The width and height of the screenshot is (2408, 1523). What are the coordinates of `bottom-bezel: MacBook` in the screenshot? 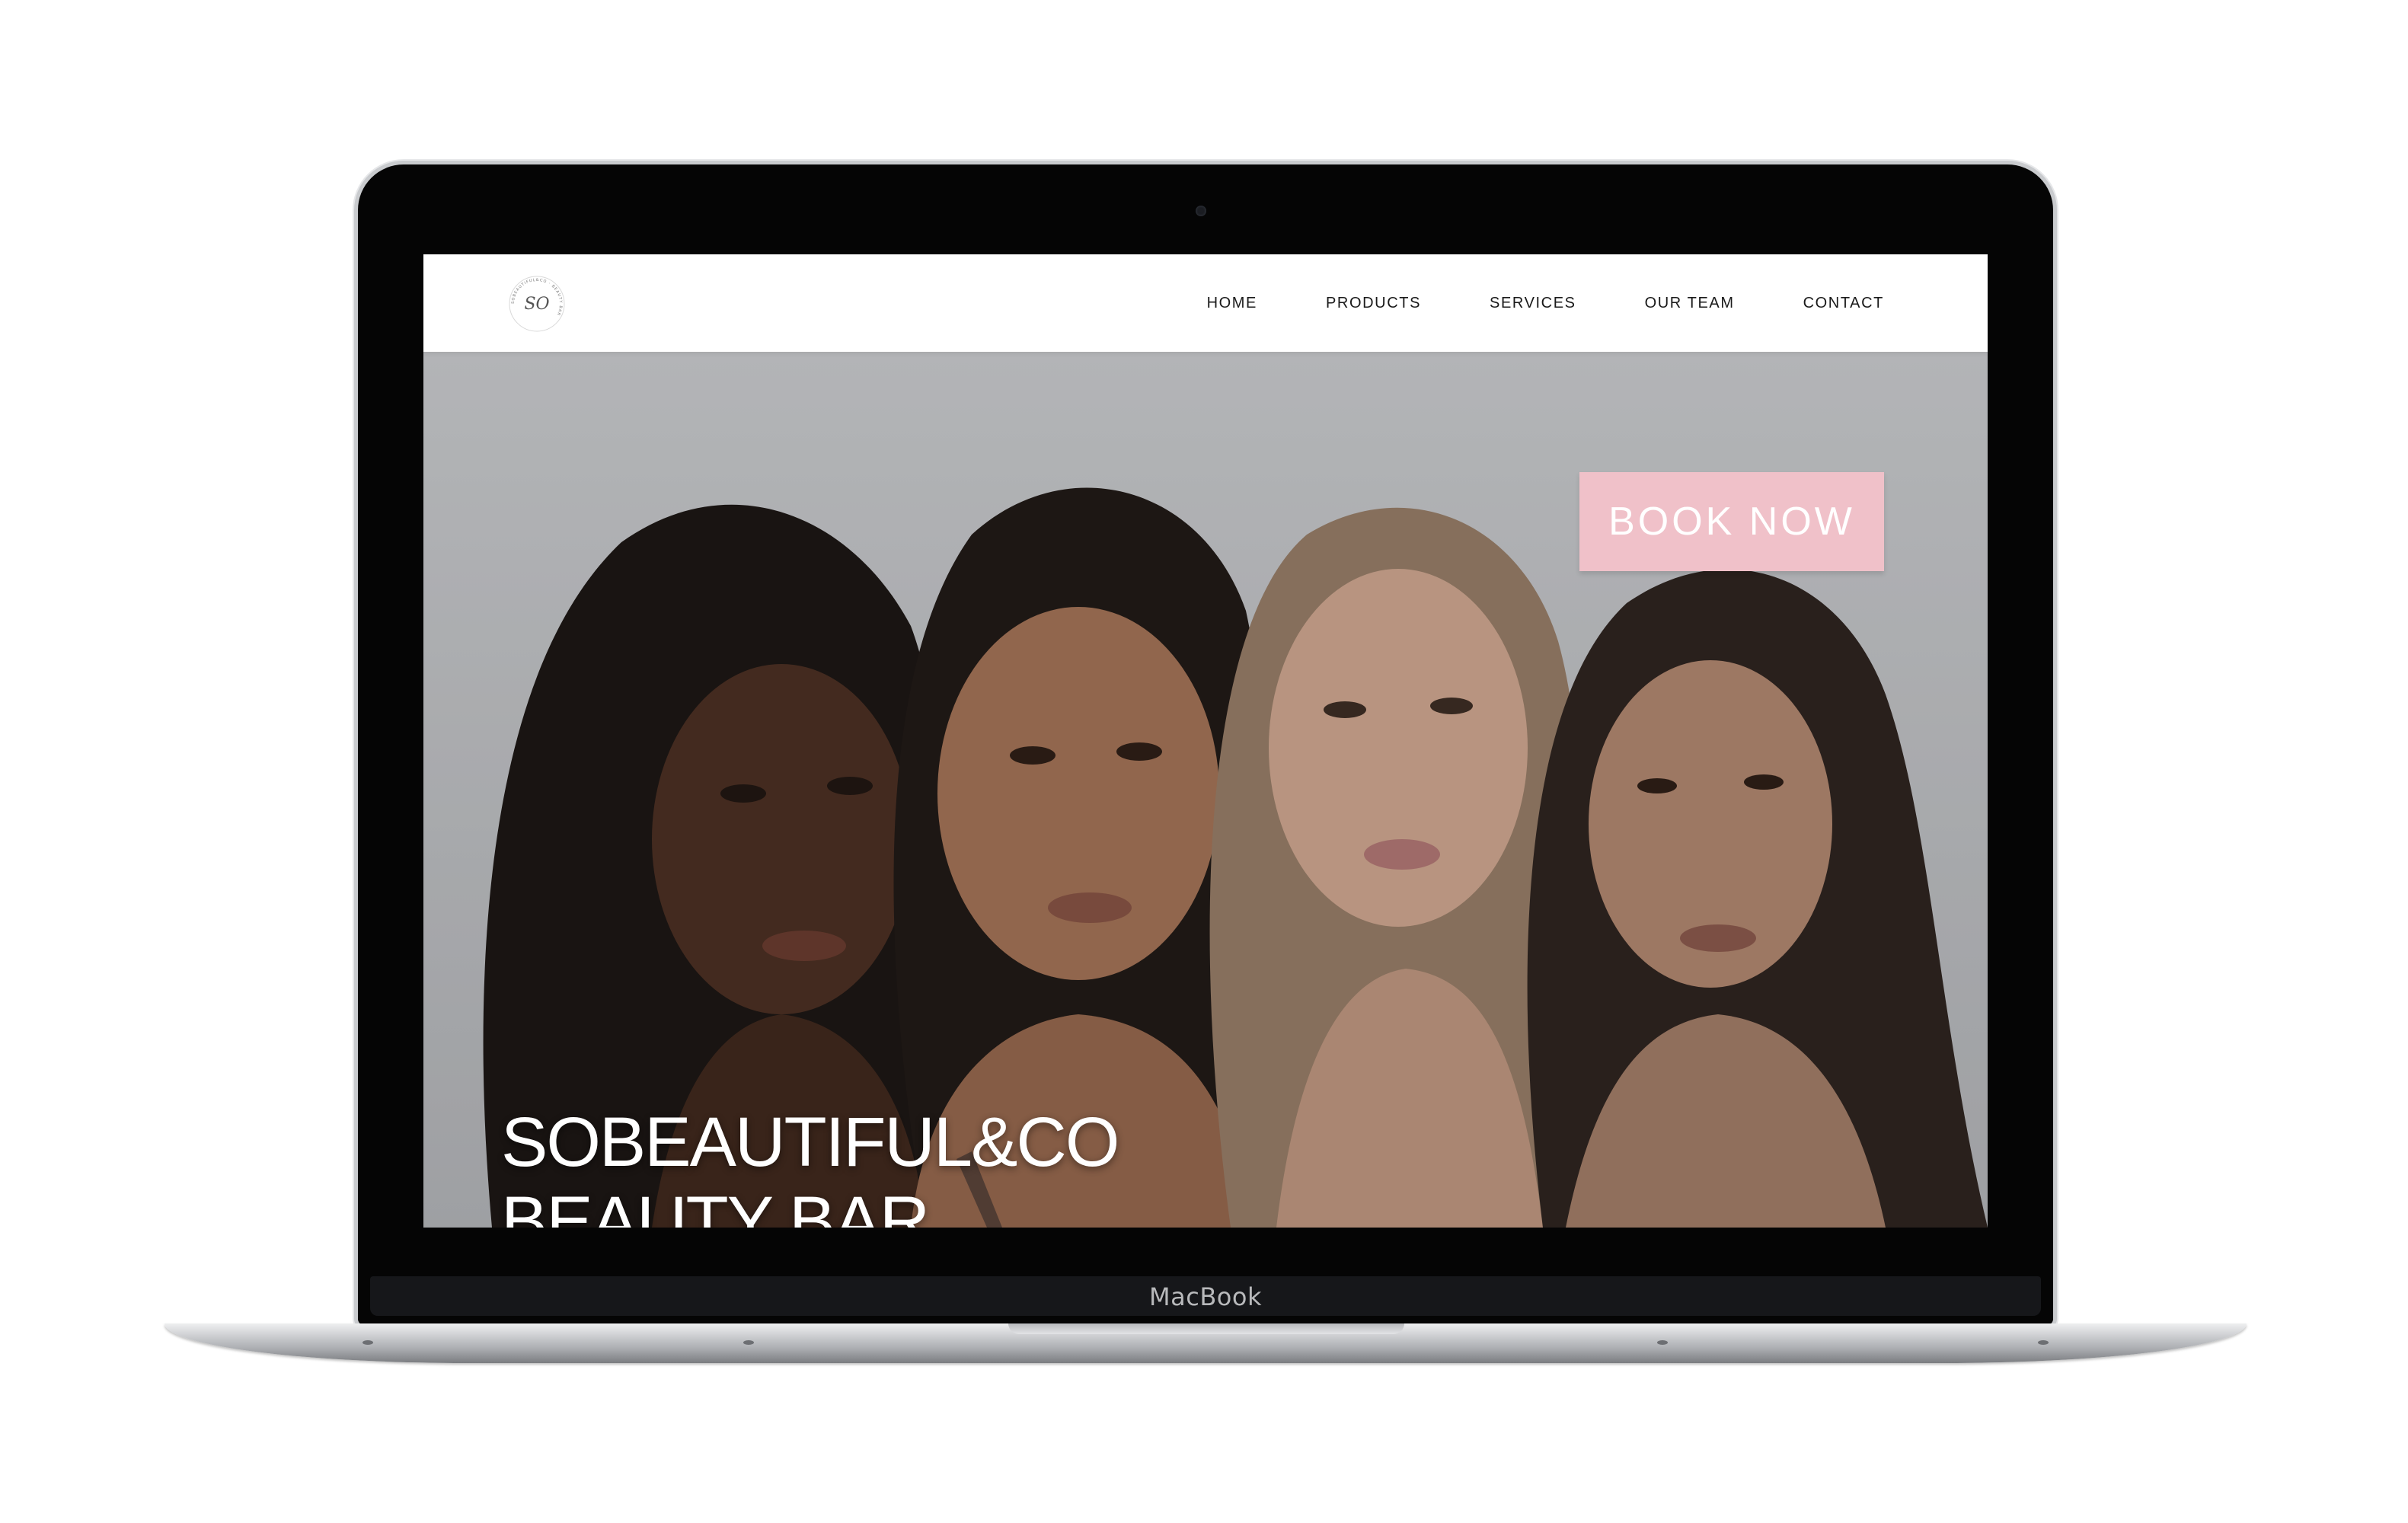 It's located at (1206, 1296).